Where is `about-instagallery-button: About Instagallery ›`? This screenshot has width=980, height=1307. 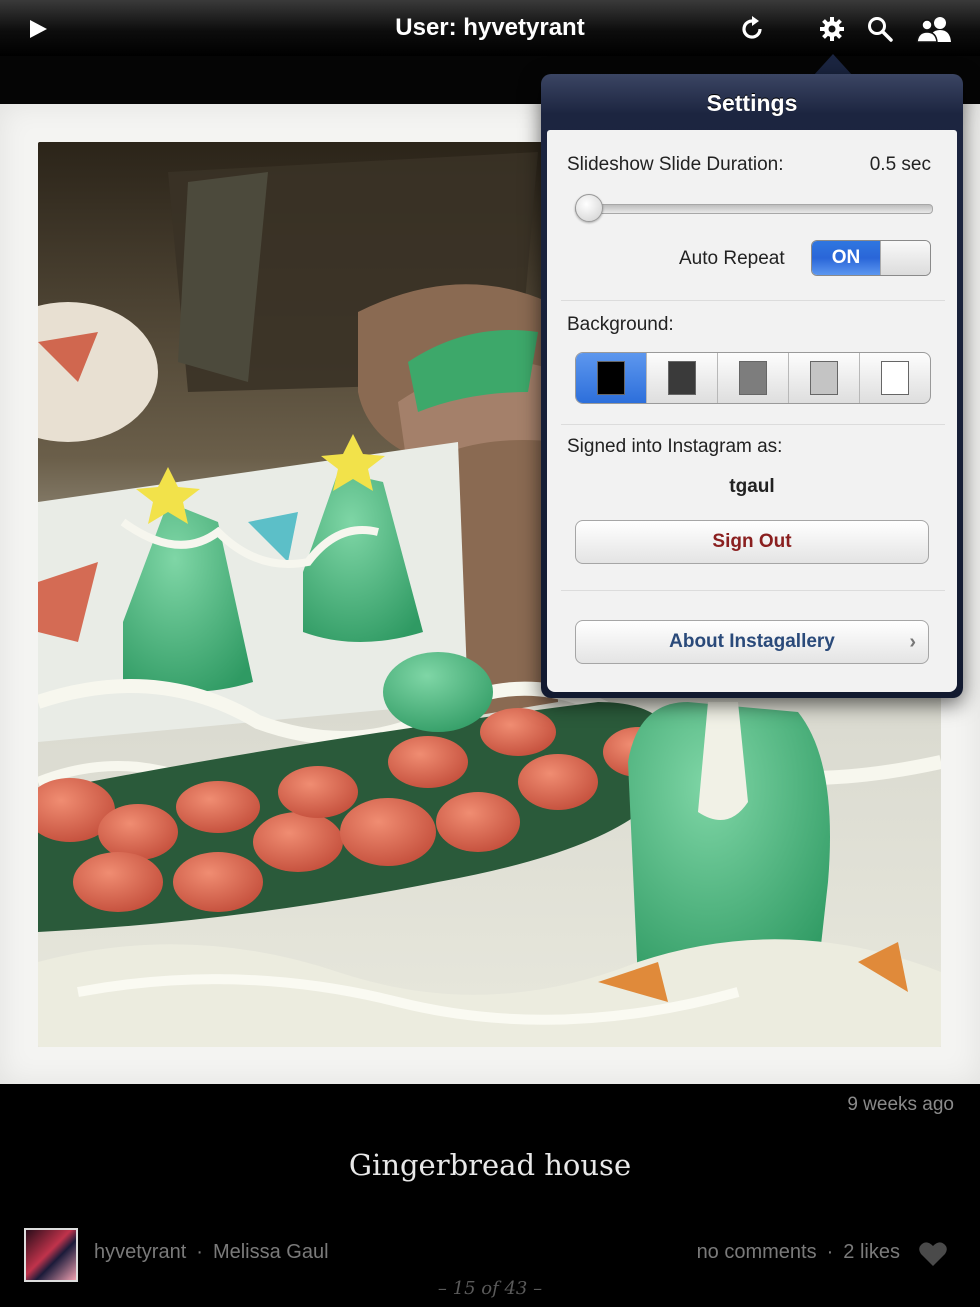 about-instagallery-button: About Instagallery › is located at coordinates (752, 642).